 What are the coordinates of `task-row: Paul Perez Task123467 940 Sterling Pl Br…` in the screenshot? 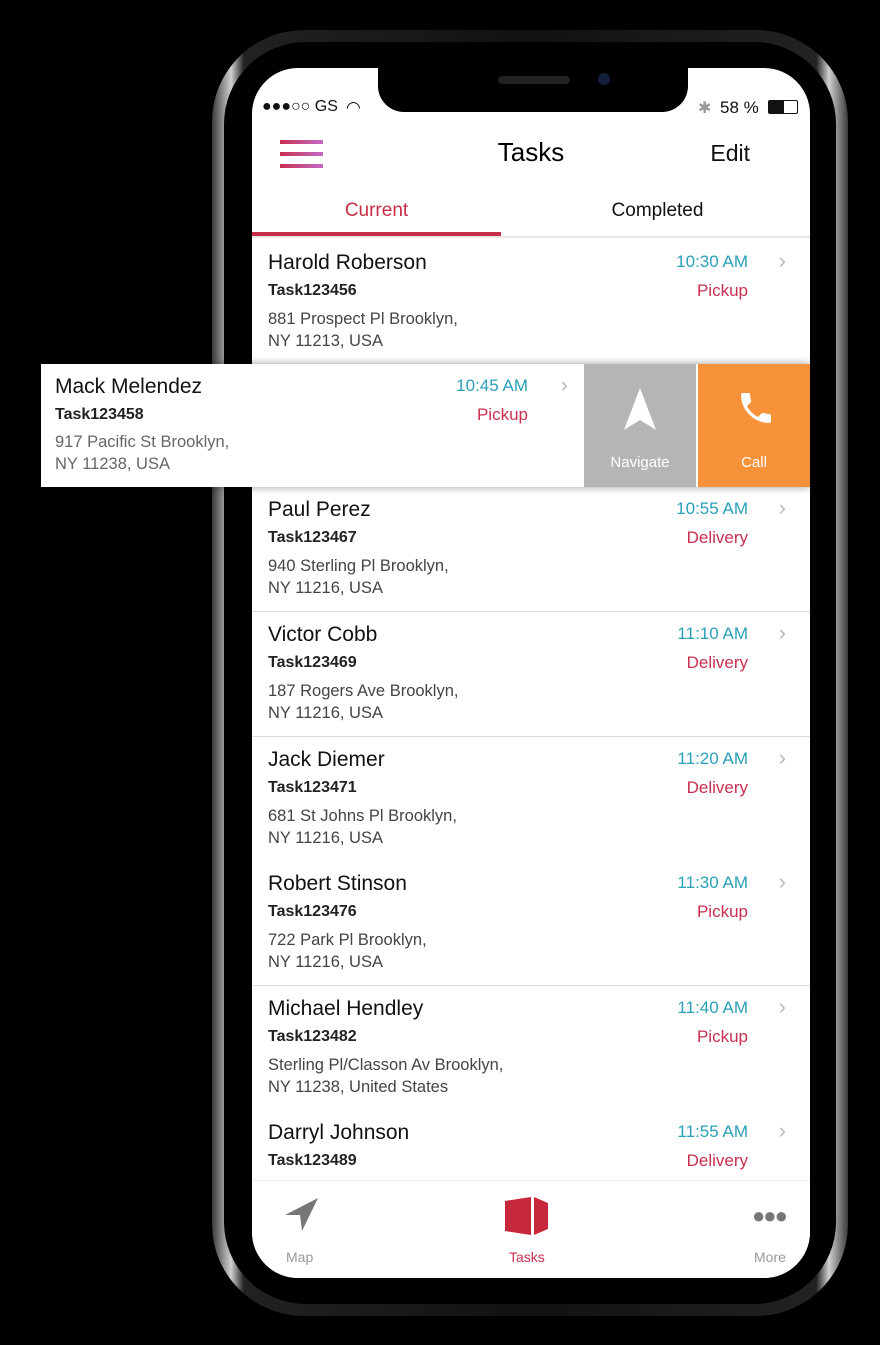 It's located at (531, 549).